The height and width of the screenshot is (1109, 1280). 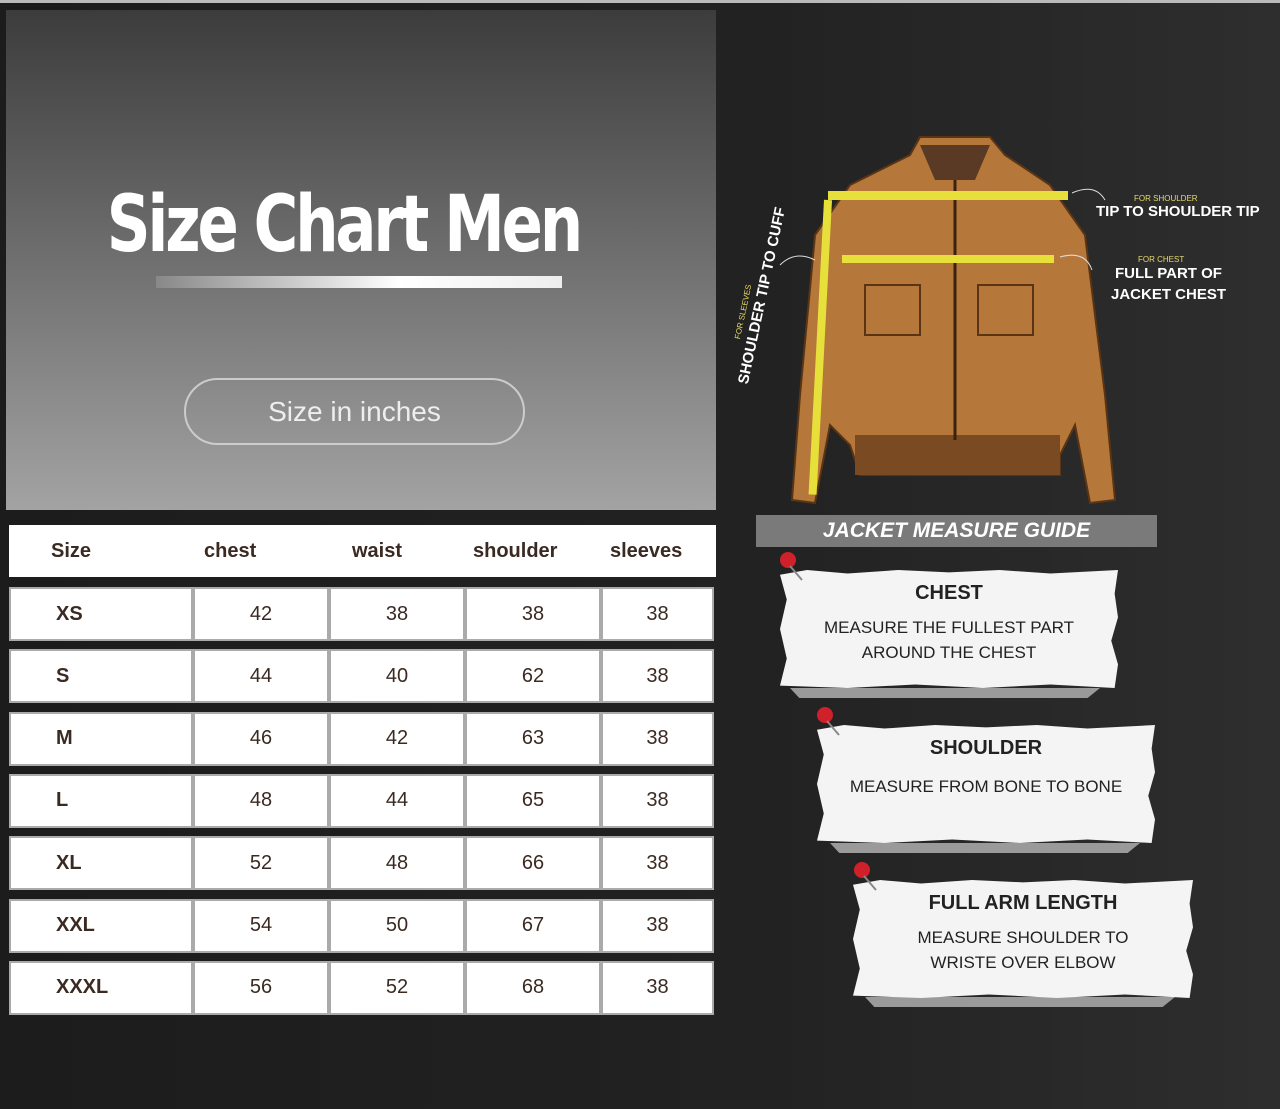 I want to click on table-row: XXL 54 50 67 38, so click(x=361, y=925).